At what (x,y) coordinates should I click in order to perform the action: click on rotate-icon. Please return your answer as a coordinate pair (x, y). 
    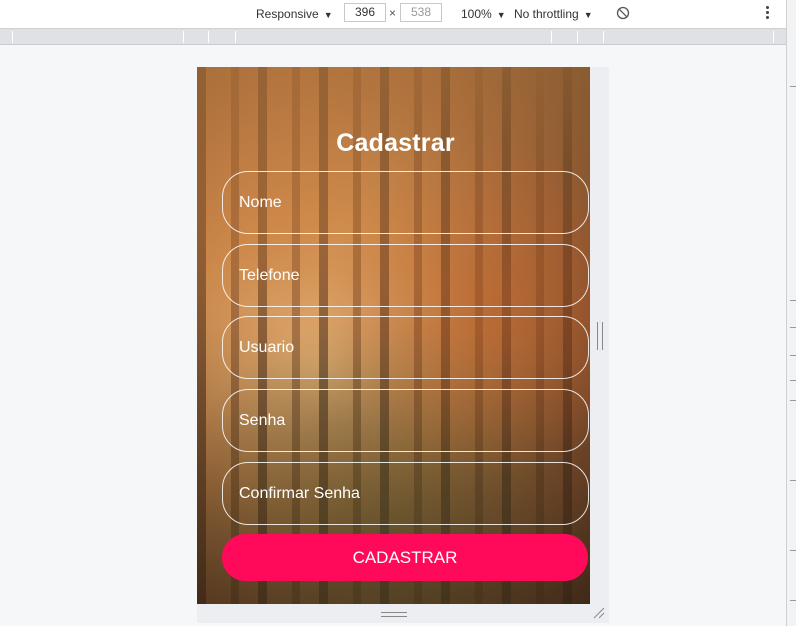
    Looking at the image, I should click on (623, 13).